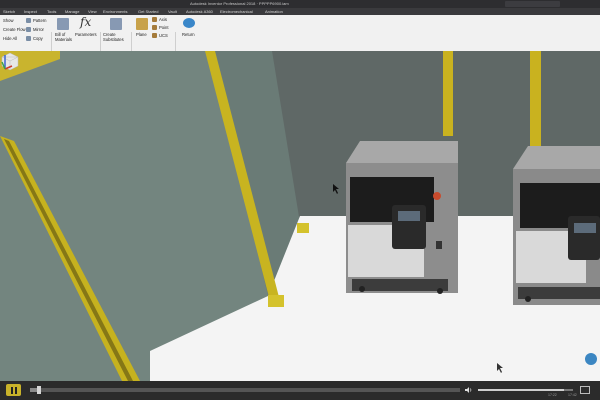 The width and height of the screenshot is (600, 400). What do you see at coordinates (199, 11) in the screenshot?
I see `tab-autodesk-a360: Autodesk A360` at bounding box center [199, 11].